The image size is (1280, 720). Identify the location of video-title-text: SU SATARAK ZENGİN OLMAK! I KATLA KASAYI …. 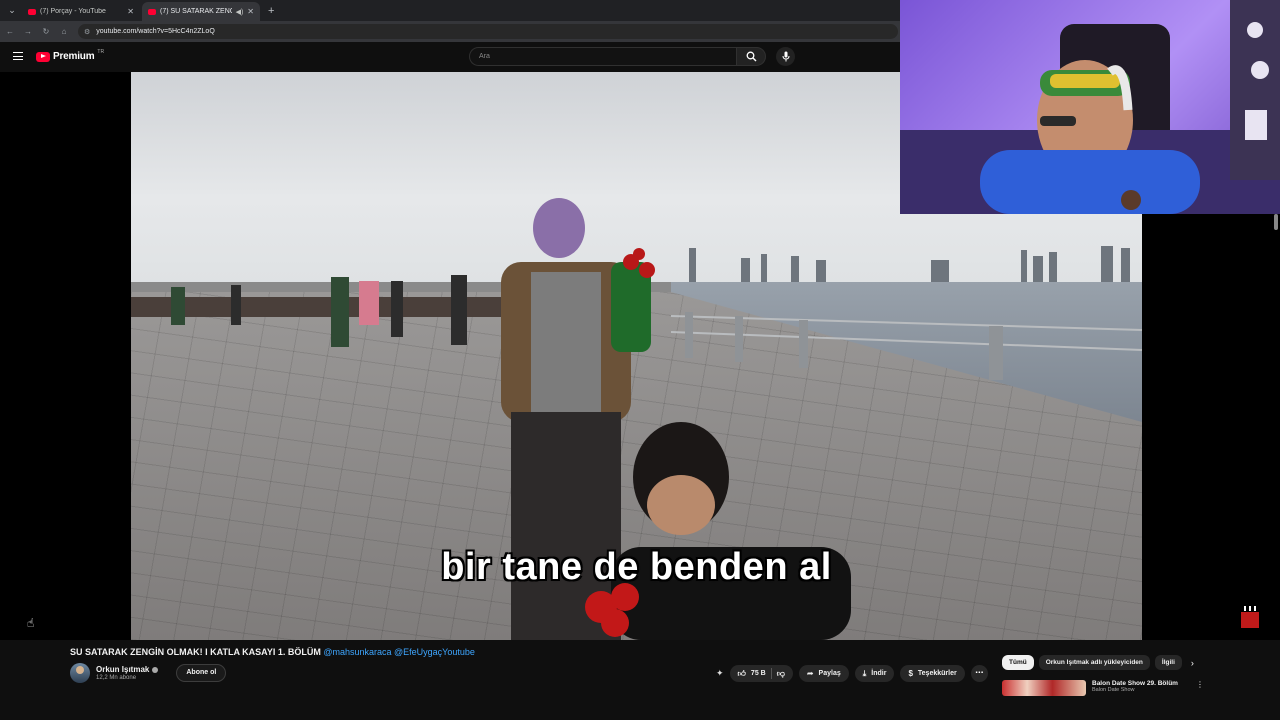
(195, 652).